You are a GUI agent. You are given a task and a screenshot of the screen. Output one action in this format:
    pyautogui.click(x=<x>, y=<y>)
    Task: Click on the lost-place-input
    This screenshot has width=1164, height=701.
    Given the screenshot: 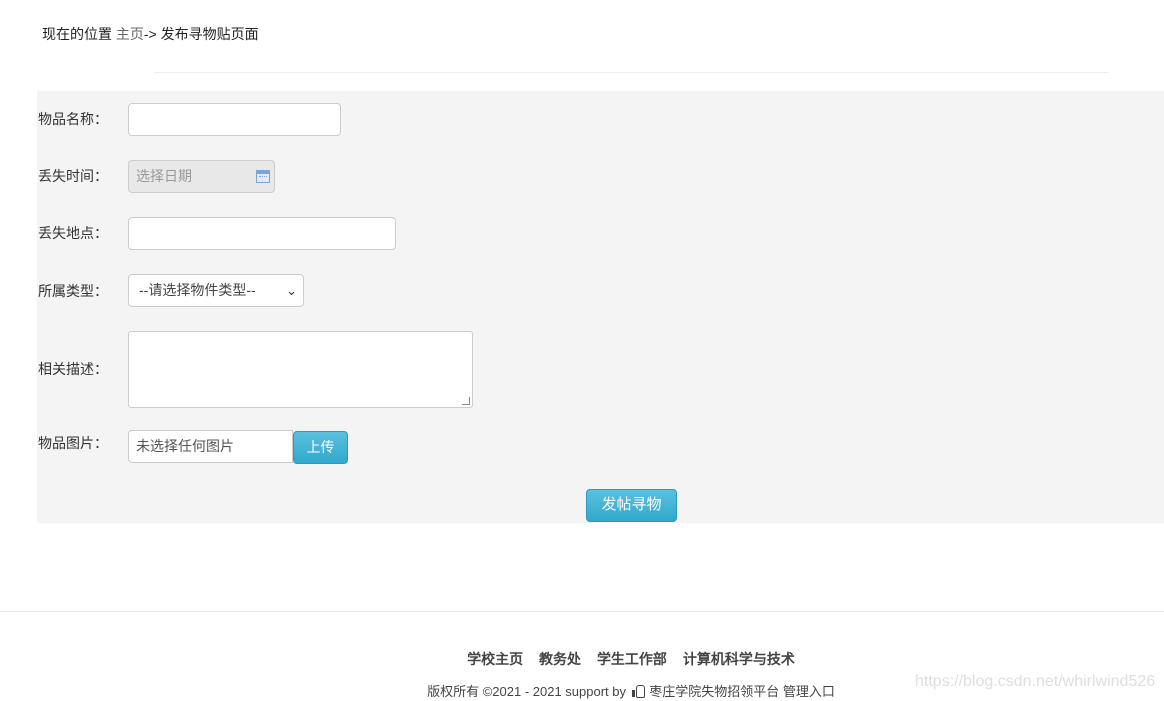 What is the action you would take?
    pyautogui.click(x=262, y=233)
    